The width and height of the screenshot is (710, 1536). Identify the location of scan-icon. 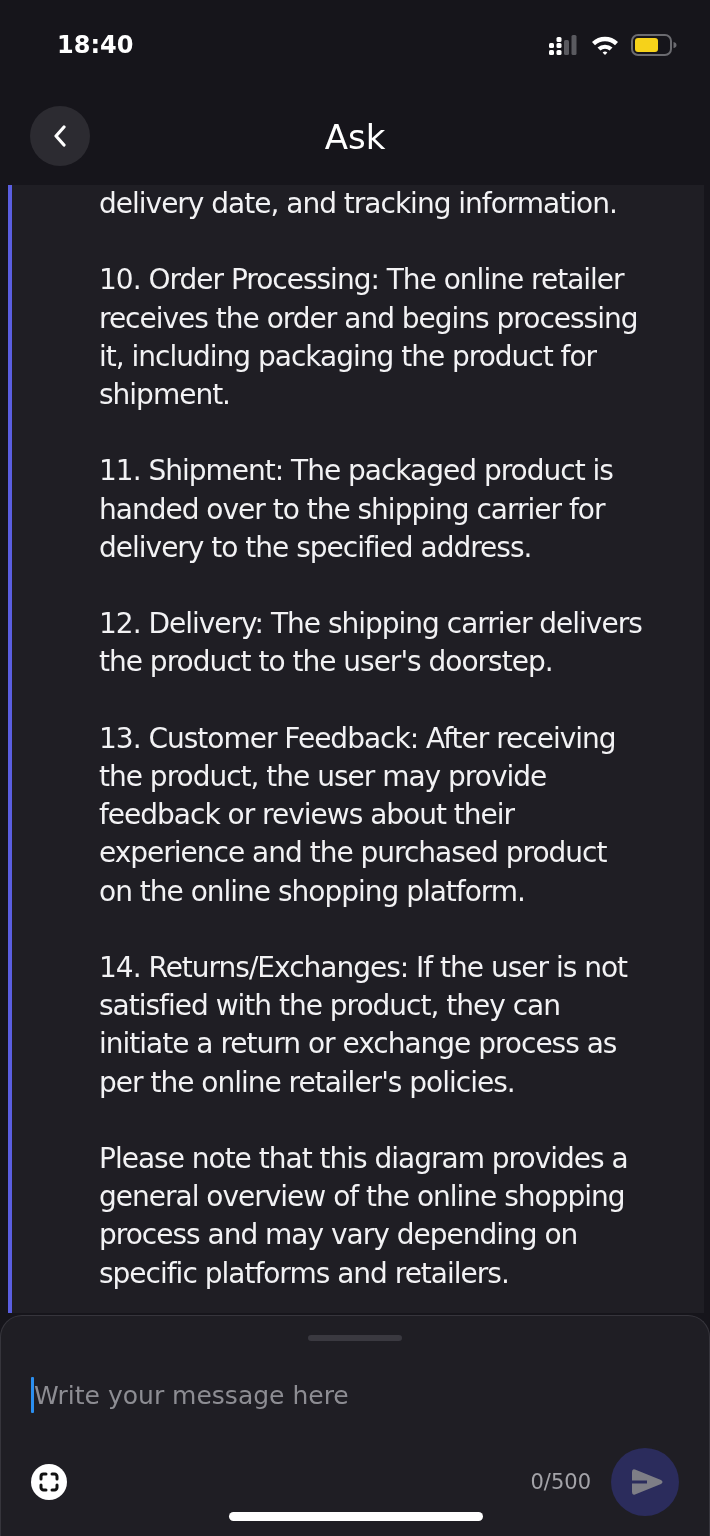
(49, 1482).